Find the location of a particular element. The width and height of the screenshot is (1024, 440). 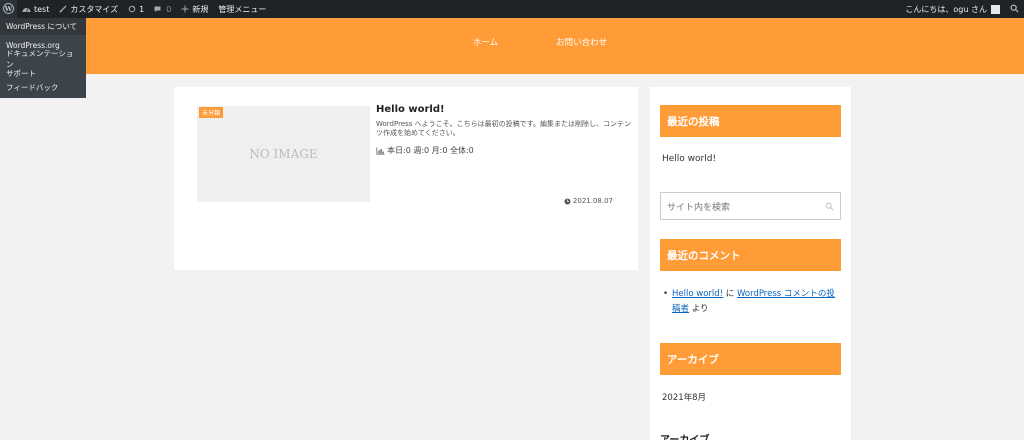

menu-item-documentation: ドキュメンテーション is located at coordinates (43, 59).